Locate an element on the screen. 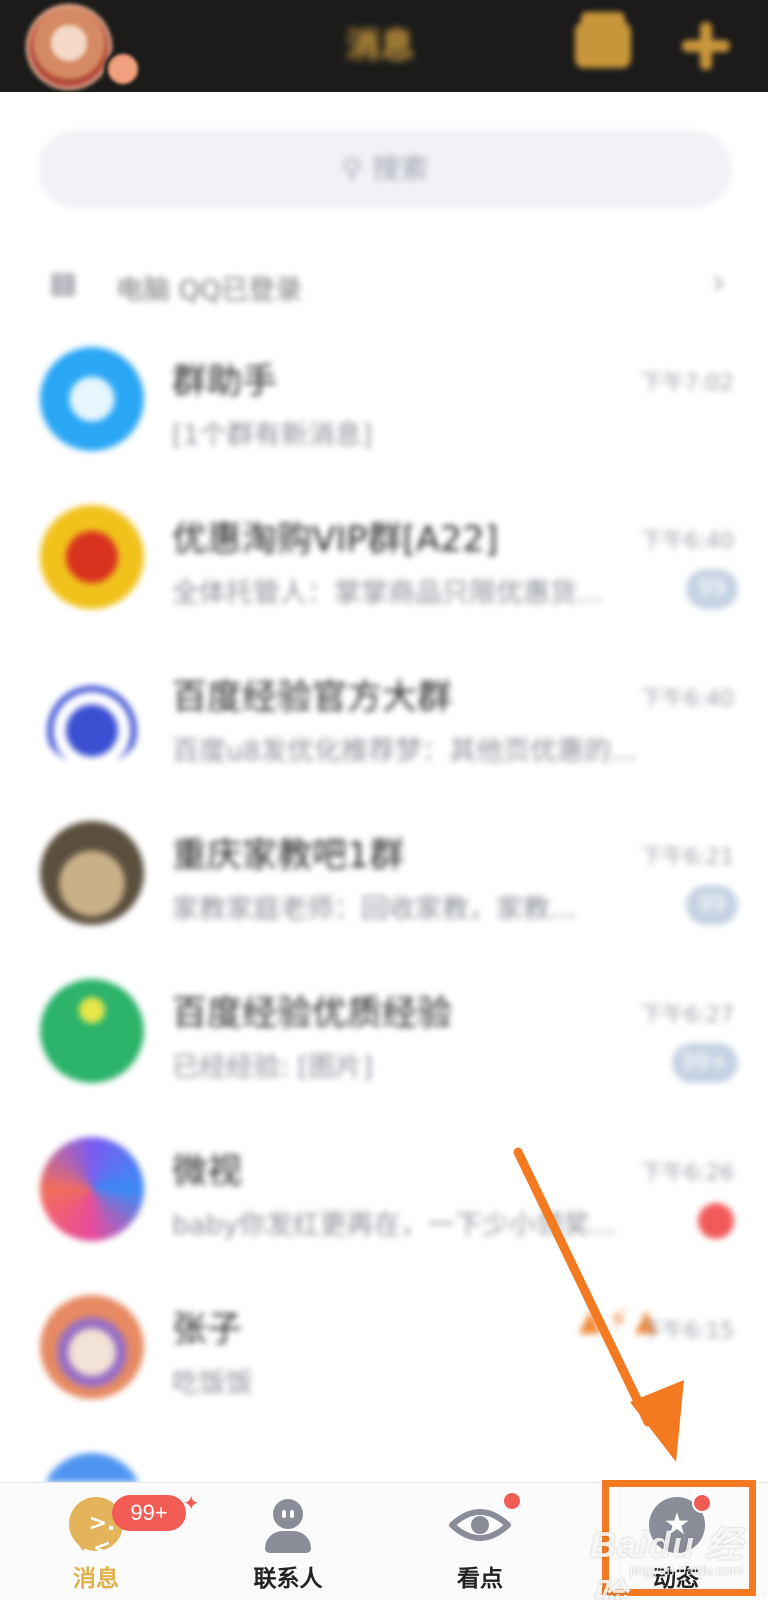 Image resolution: width=768 pixels, height=1600 pixels. watermark: Baidu 经验 jingyan.baidu.com is located at coordinates (679, 1558).